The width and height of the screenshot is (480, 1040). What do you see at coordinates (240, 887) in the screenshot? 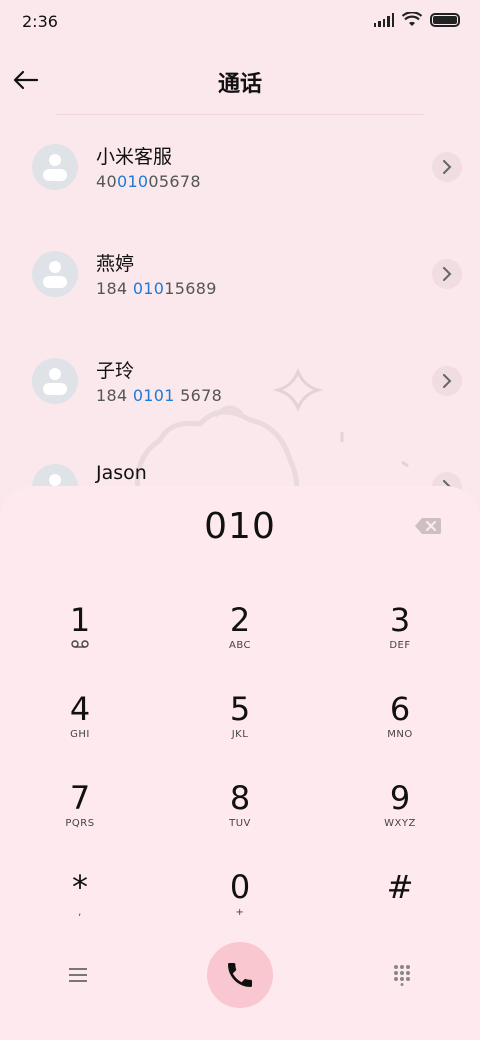
I see `key-digit: 0` at bounding box center [240, 887].